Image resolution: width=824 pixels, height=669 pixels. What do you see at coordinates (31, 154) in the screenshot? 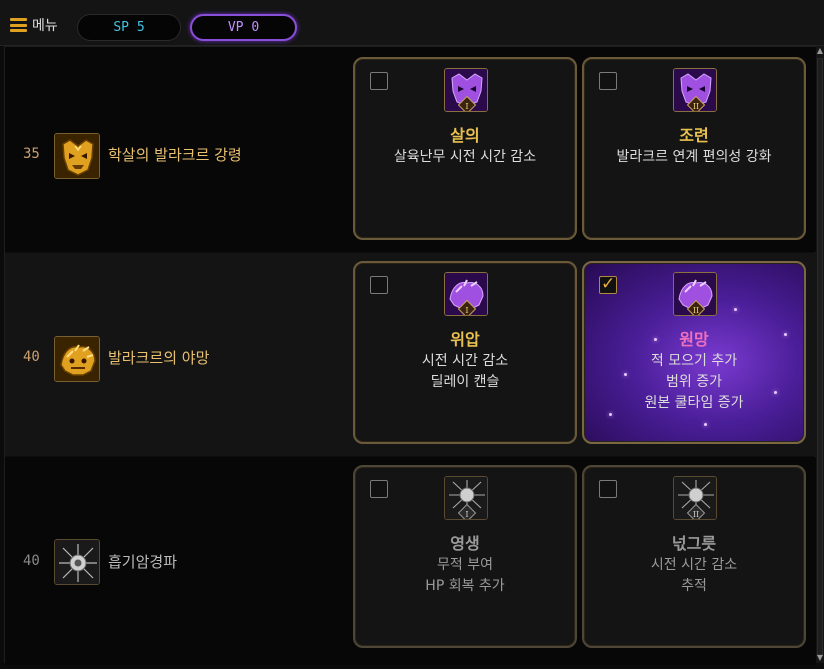
I see `skill-level: 35` at bounding box center [31, 154].